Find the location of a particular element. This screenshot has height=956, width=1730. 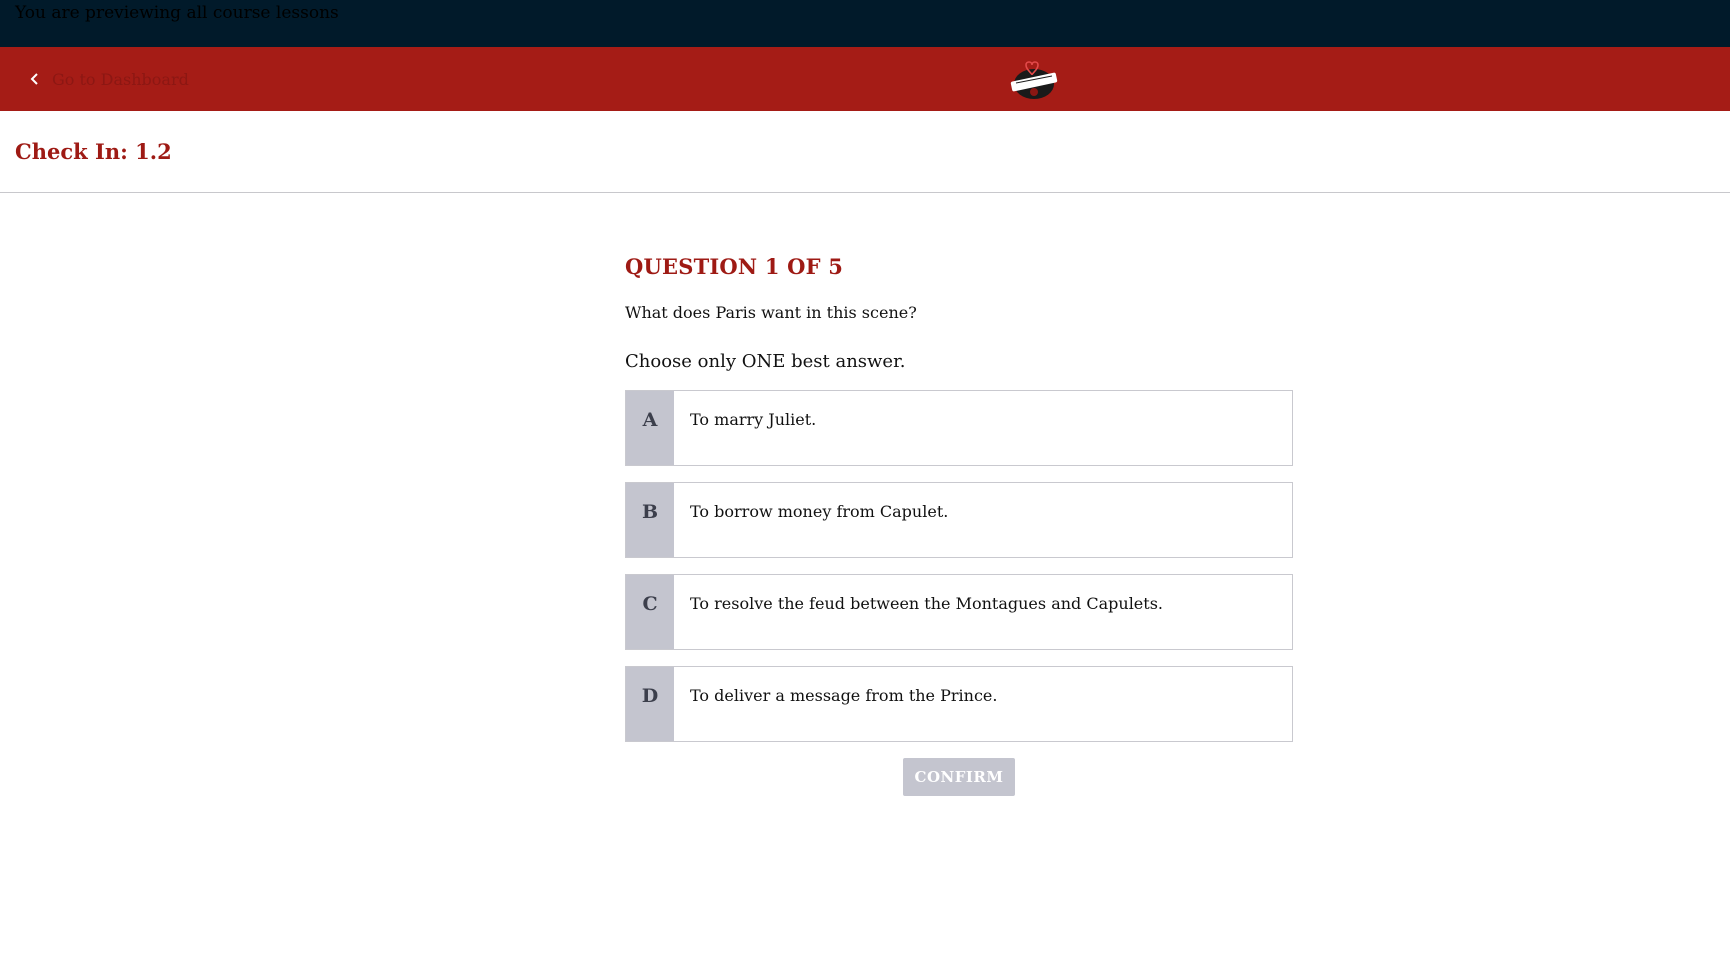

confirm-button: CONFIRM is located at coordinates (959, 777).